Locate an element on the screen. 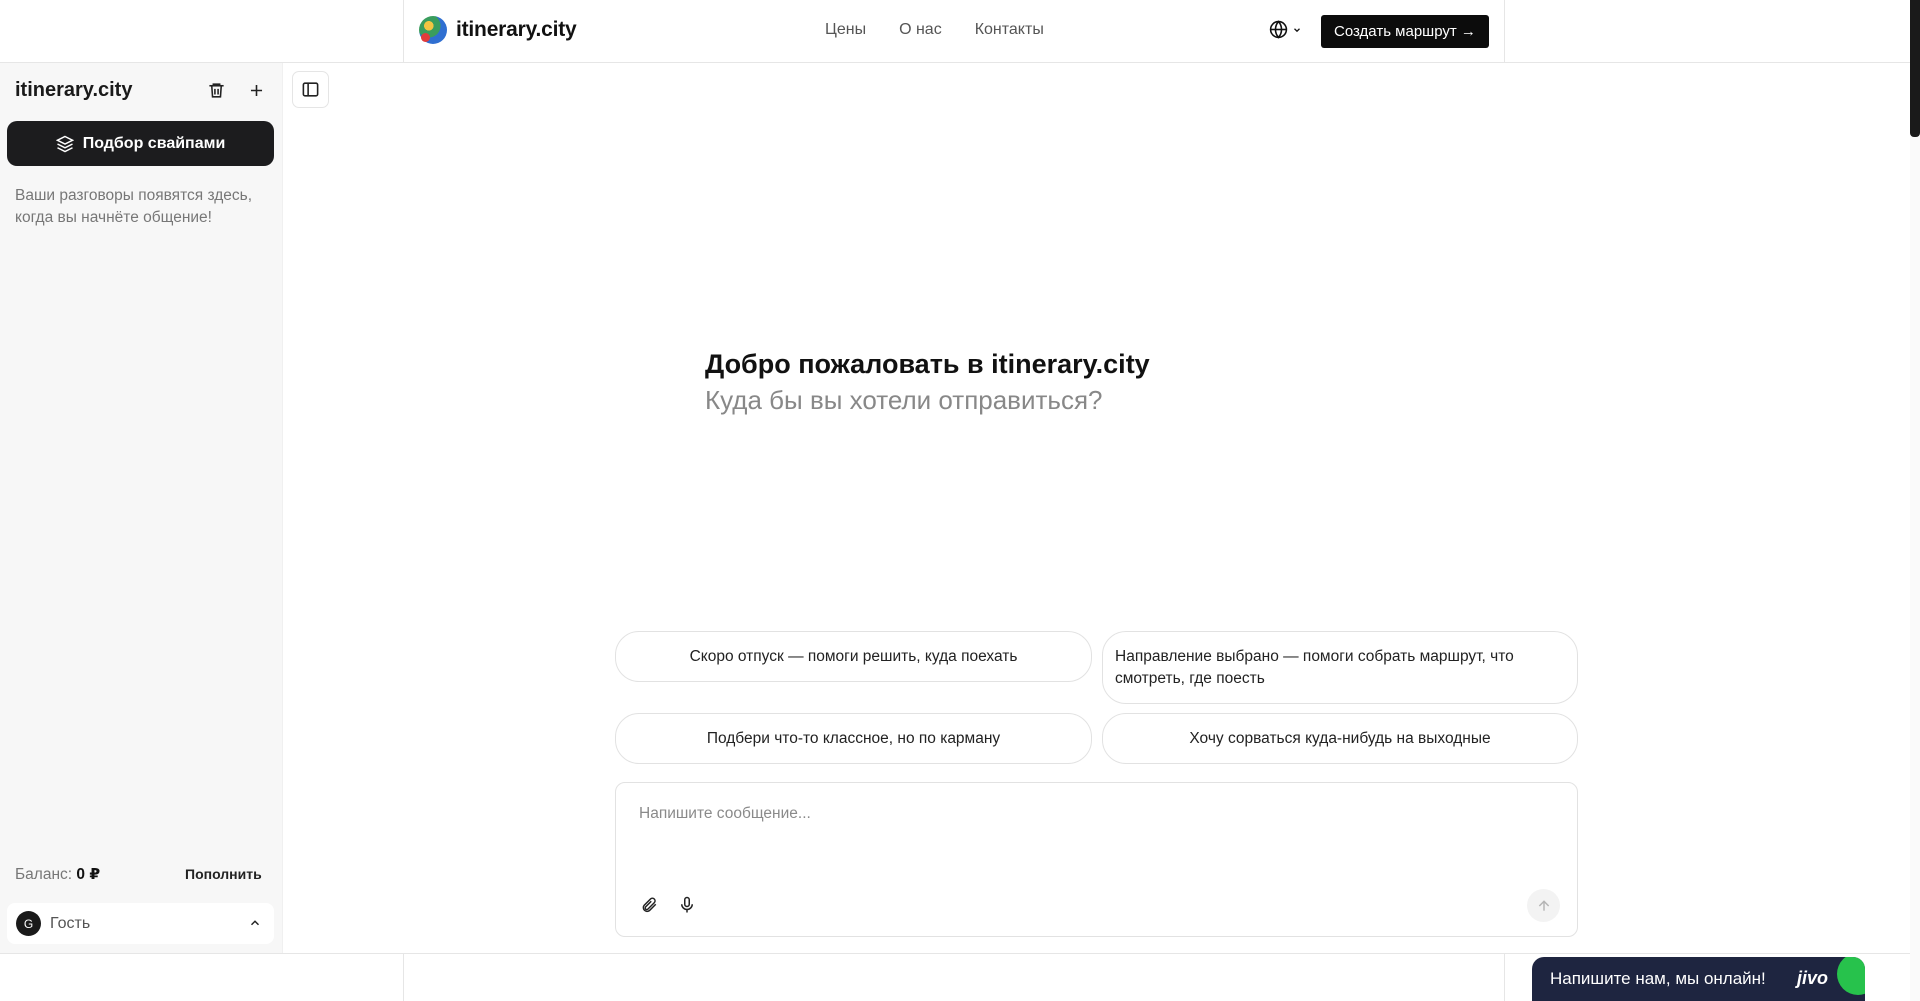 The image size is (1920, 1001). send-button is located at coordinates (1543, 905).